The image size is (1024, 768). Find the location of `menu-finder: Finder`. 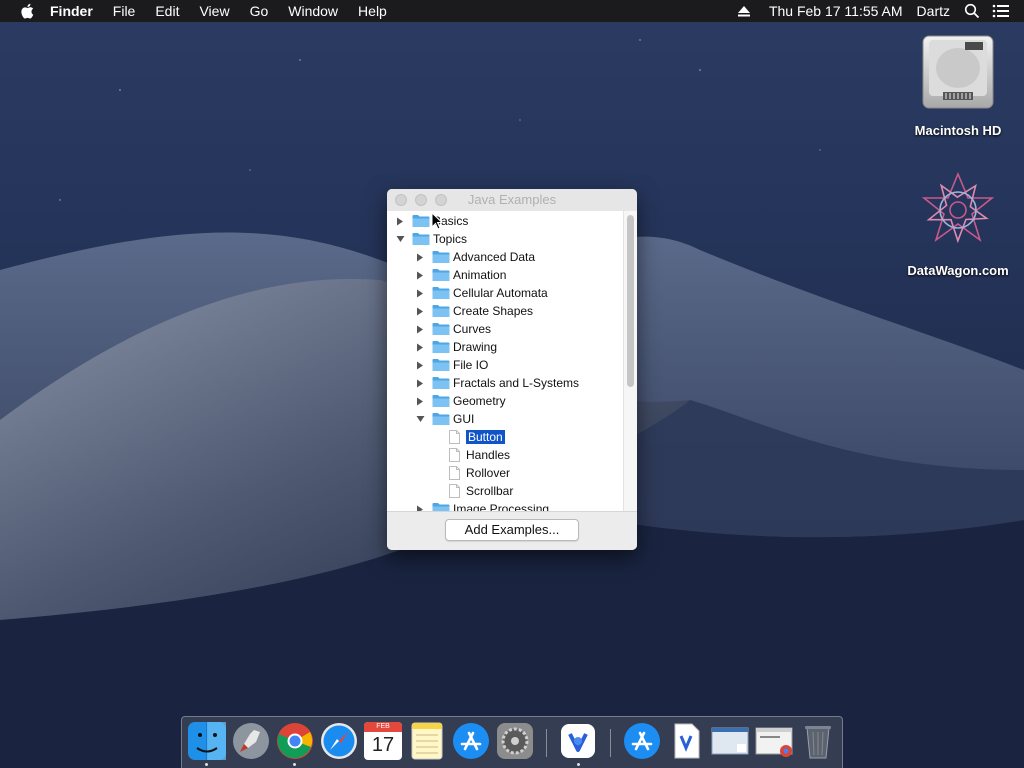

menu-finder: Finder is located at coordinates (71, 11).